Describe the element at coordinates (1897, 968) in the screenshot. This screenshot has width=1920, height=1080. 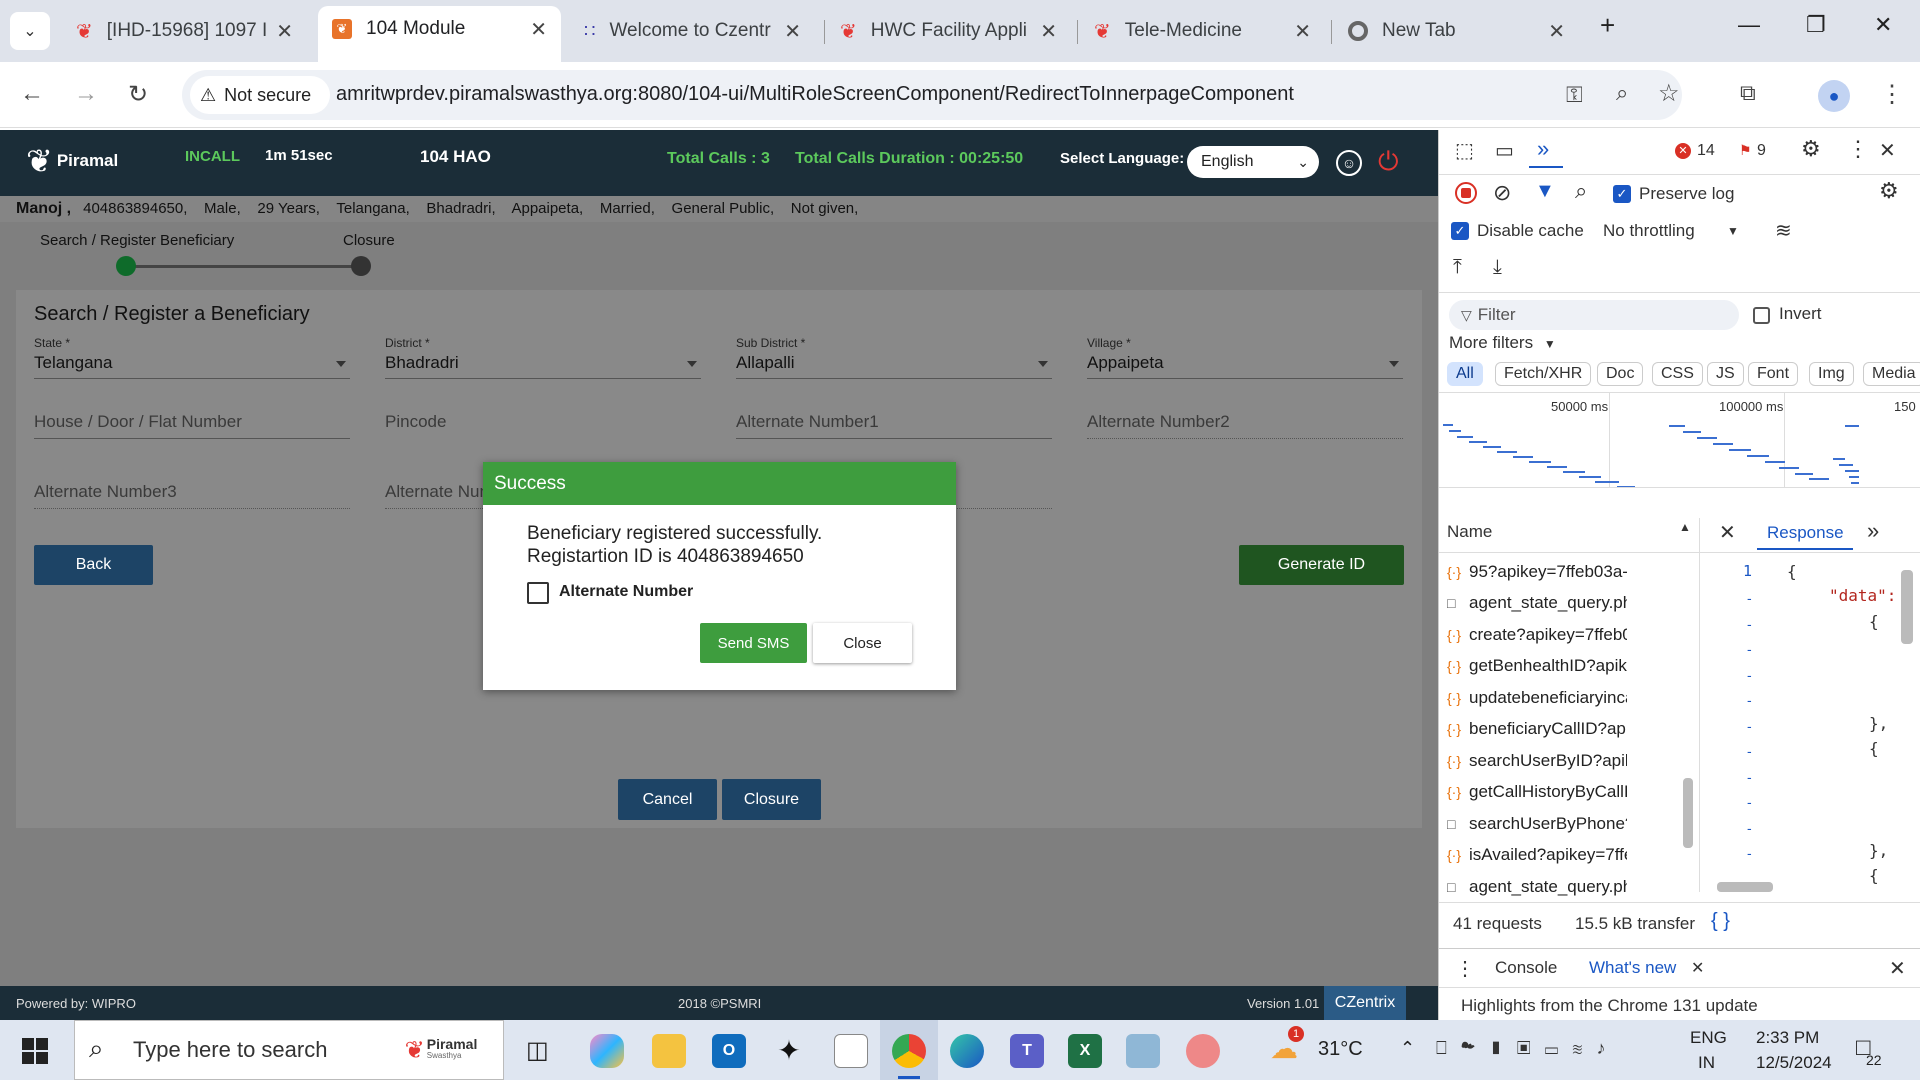
I see `drawer-close-icon: ✕` at that location.